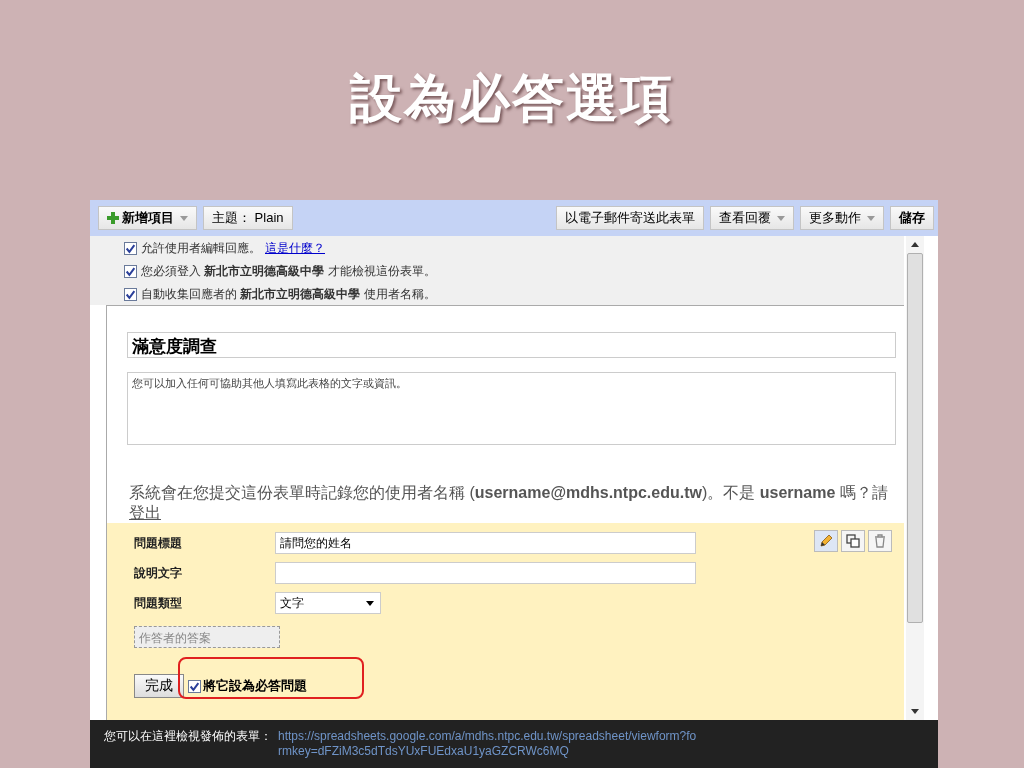 The image size is (1024, 768). Describe the element at coordinates (328, 603) in the screenshot. I see `type-dropdown: 文字` at that location.